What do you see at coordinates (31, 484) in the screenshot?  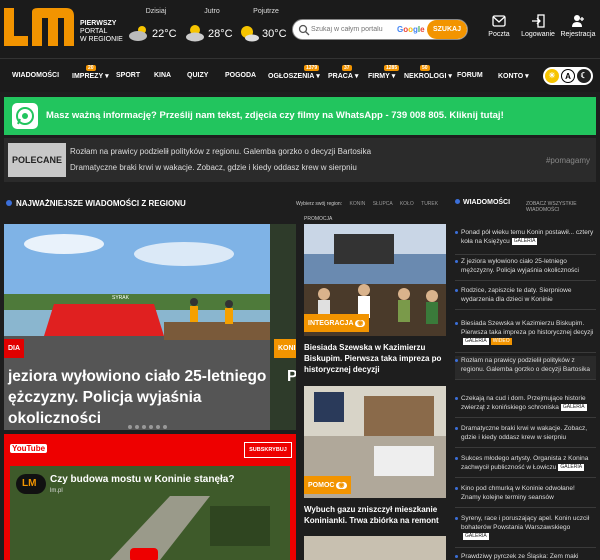 I see `channel-logo: LM` at bounding box center [31, 484].